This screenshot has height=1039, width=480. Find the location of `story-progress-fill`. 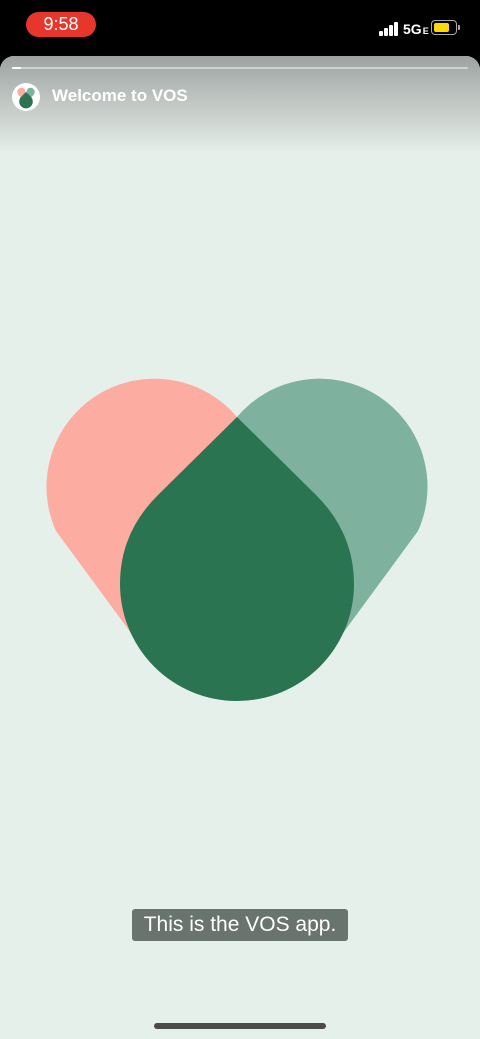

story-progress-fill is located at coordinates (17, 68).